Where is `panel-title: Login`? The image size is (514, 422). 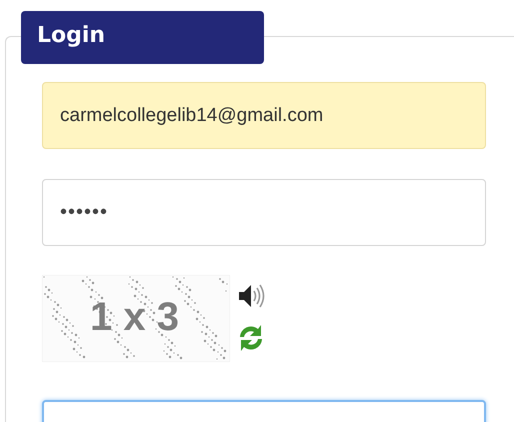 panel-title: Login is located at coordinates (142, 37).